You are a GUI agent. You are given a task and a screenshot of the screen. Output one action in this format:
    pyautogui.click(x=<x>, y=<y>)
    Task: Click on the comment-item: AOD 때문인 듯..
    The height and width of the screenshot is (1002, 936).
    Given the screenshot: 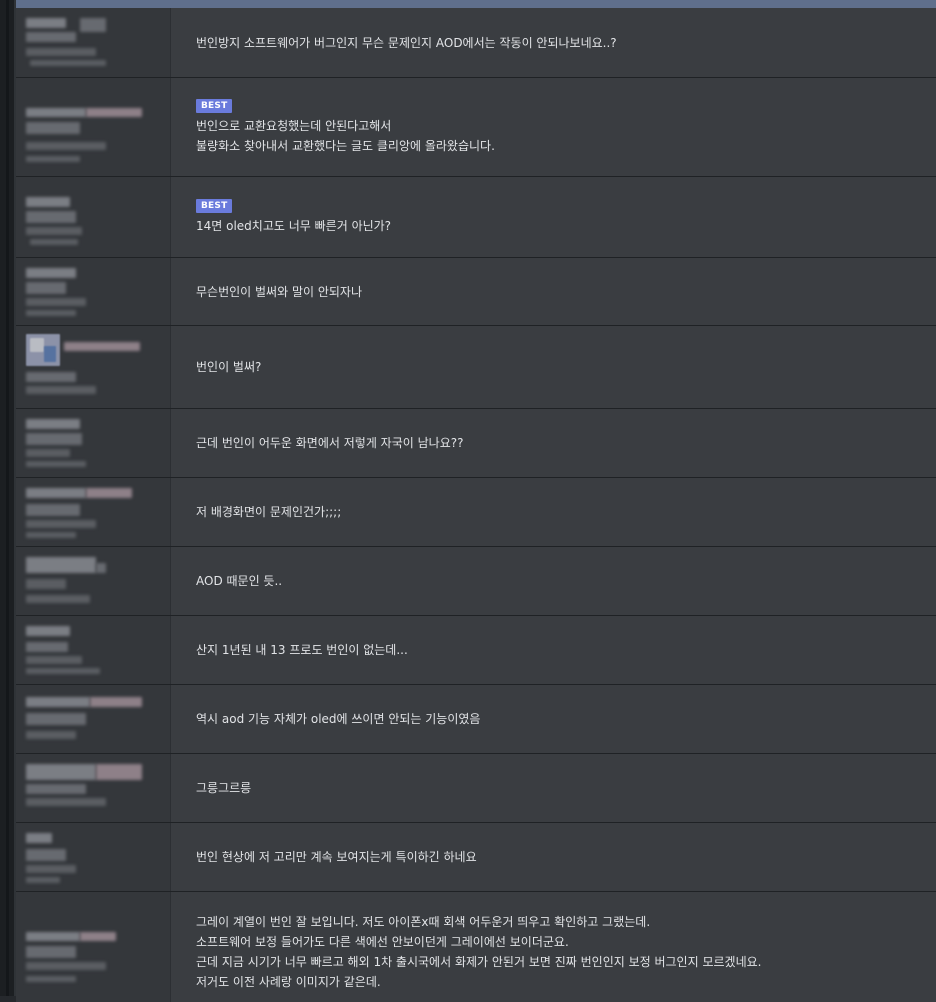 What is the action you would take?
    pyautogui.click(x=476, y=581)
    